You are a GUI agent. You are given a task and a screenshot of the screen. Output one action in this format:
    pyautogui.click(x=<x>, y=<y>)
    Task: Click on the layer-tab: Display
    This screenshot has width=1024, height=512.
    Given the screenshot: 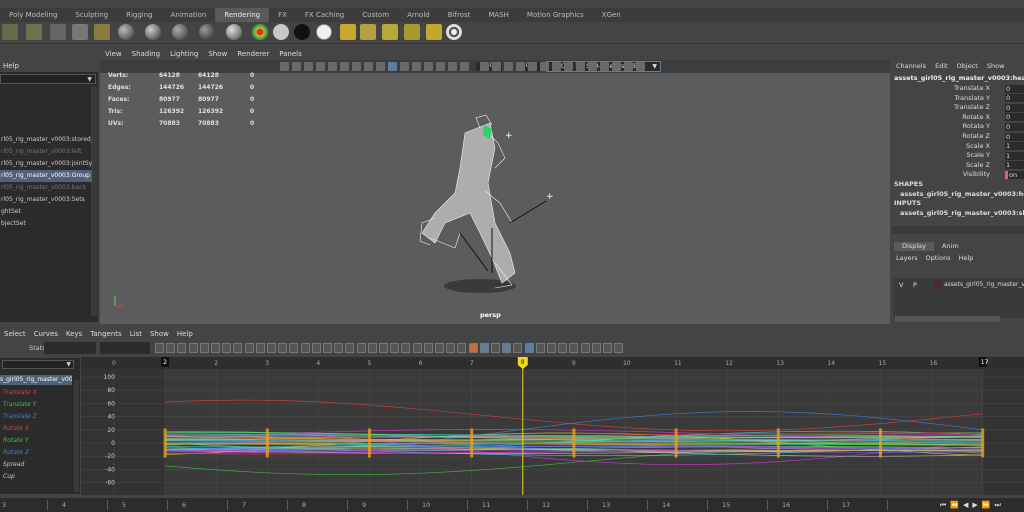 What is the action you would take?
    pyautogui.click(x=914, y=246)
    